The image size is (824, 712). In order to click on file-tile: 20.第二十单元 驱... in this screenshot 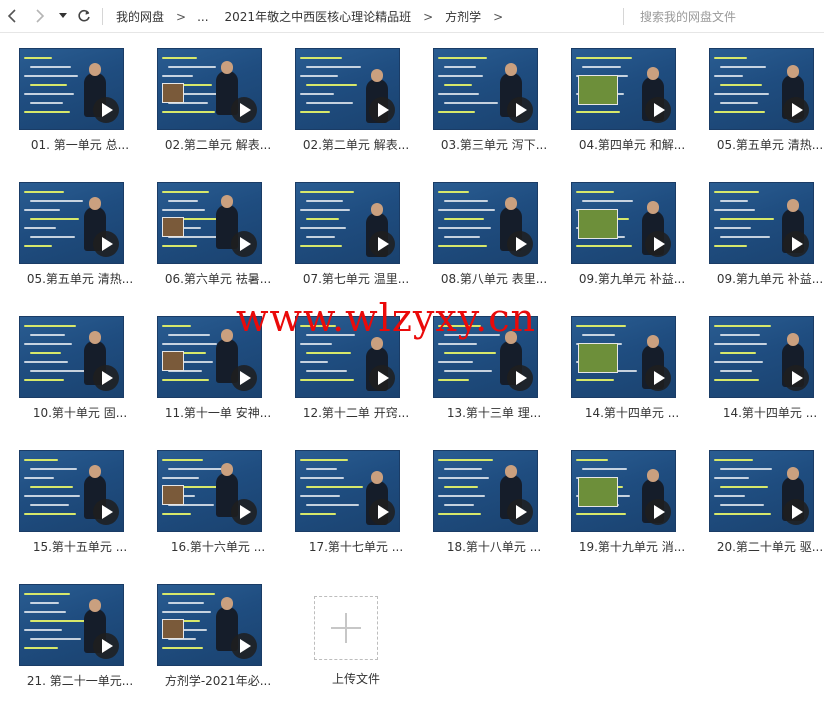, I will do `click(764, 509)`.